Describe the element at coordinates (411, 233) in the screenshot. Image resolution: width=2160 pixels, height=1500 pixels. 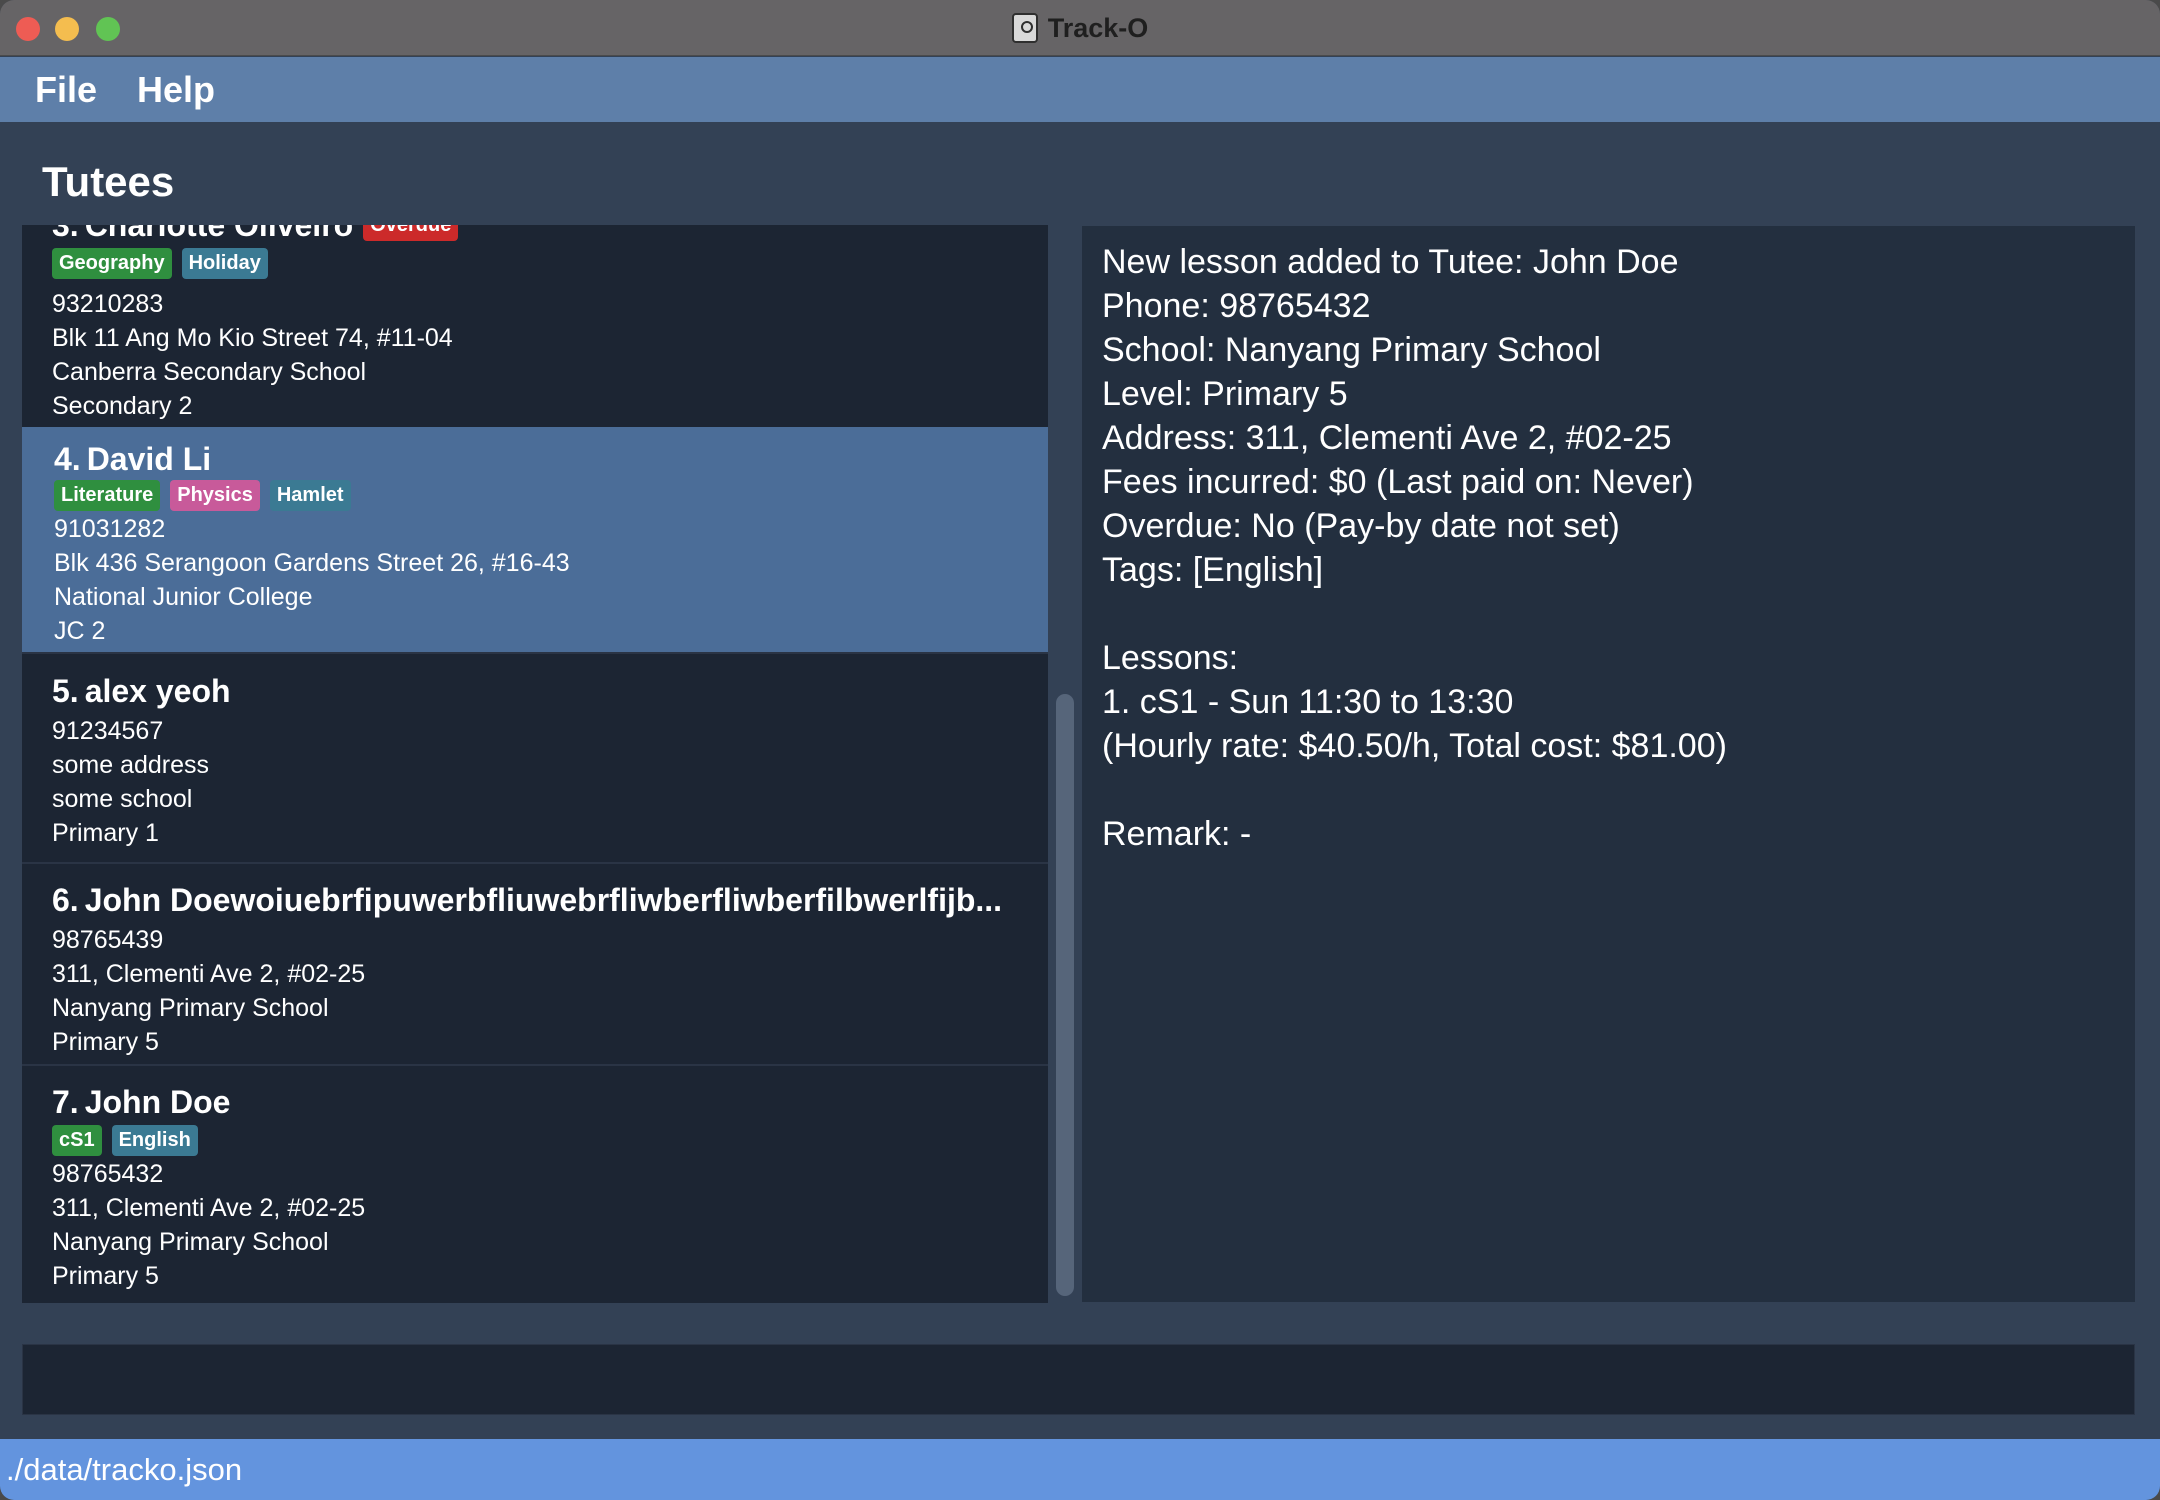
I see `overdue-tag: Overdue` at that location.